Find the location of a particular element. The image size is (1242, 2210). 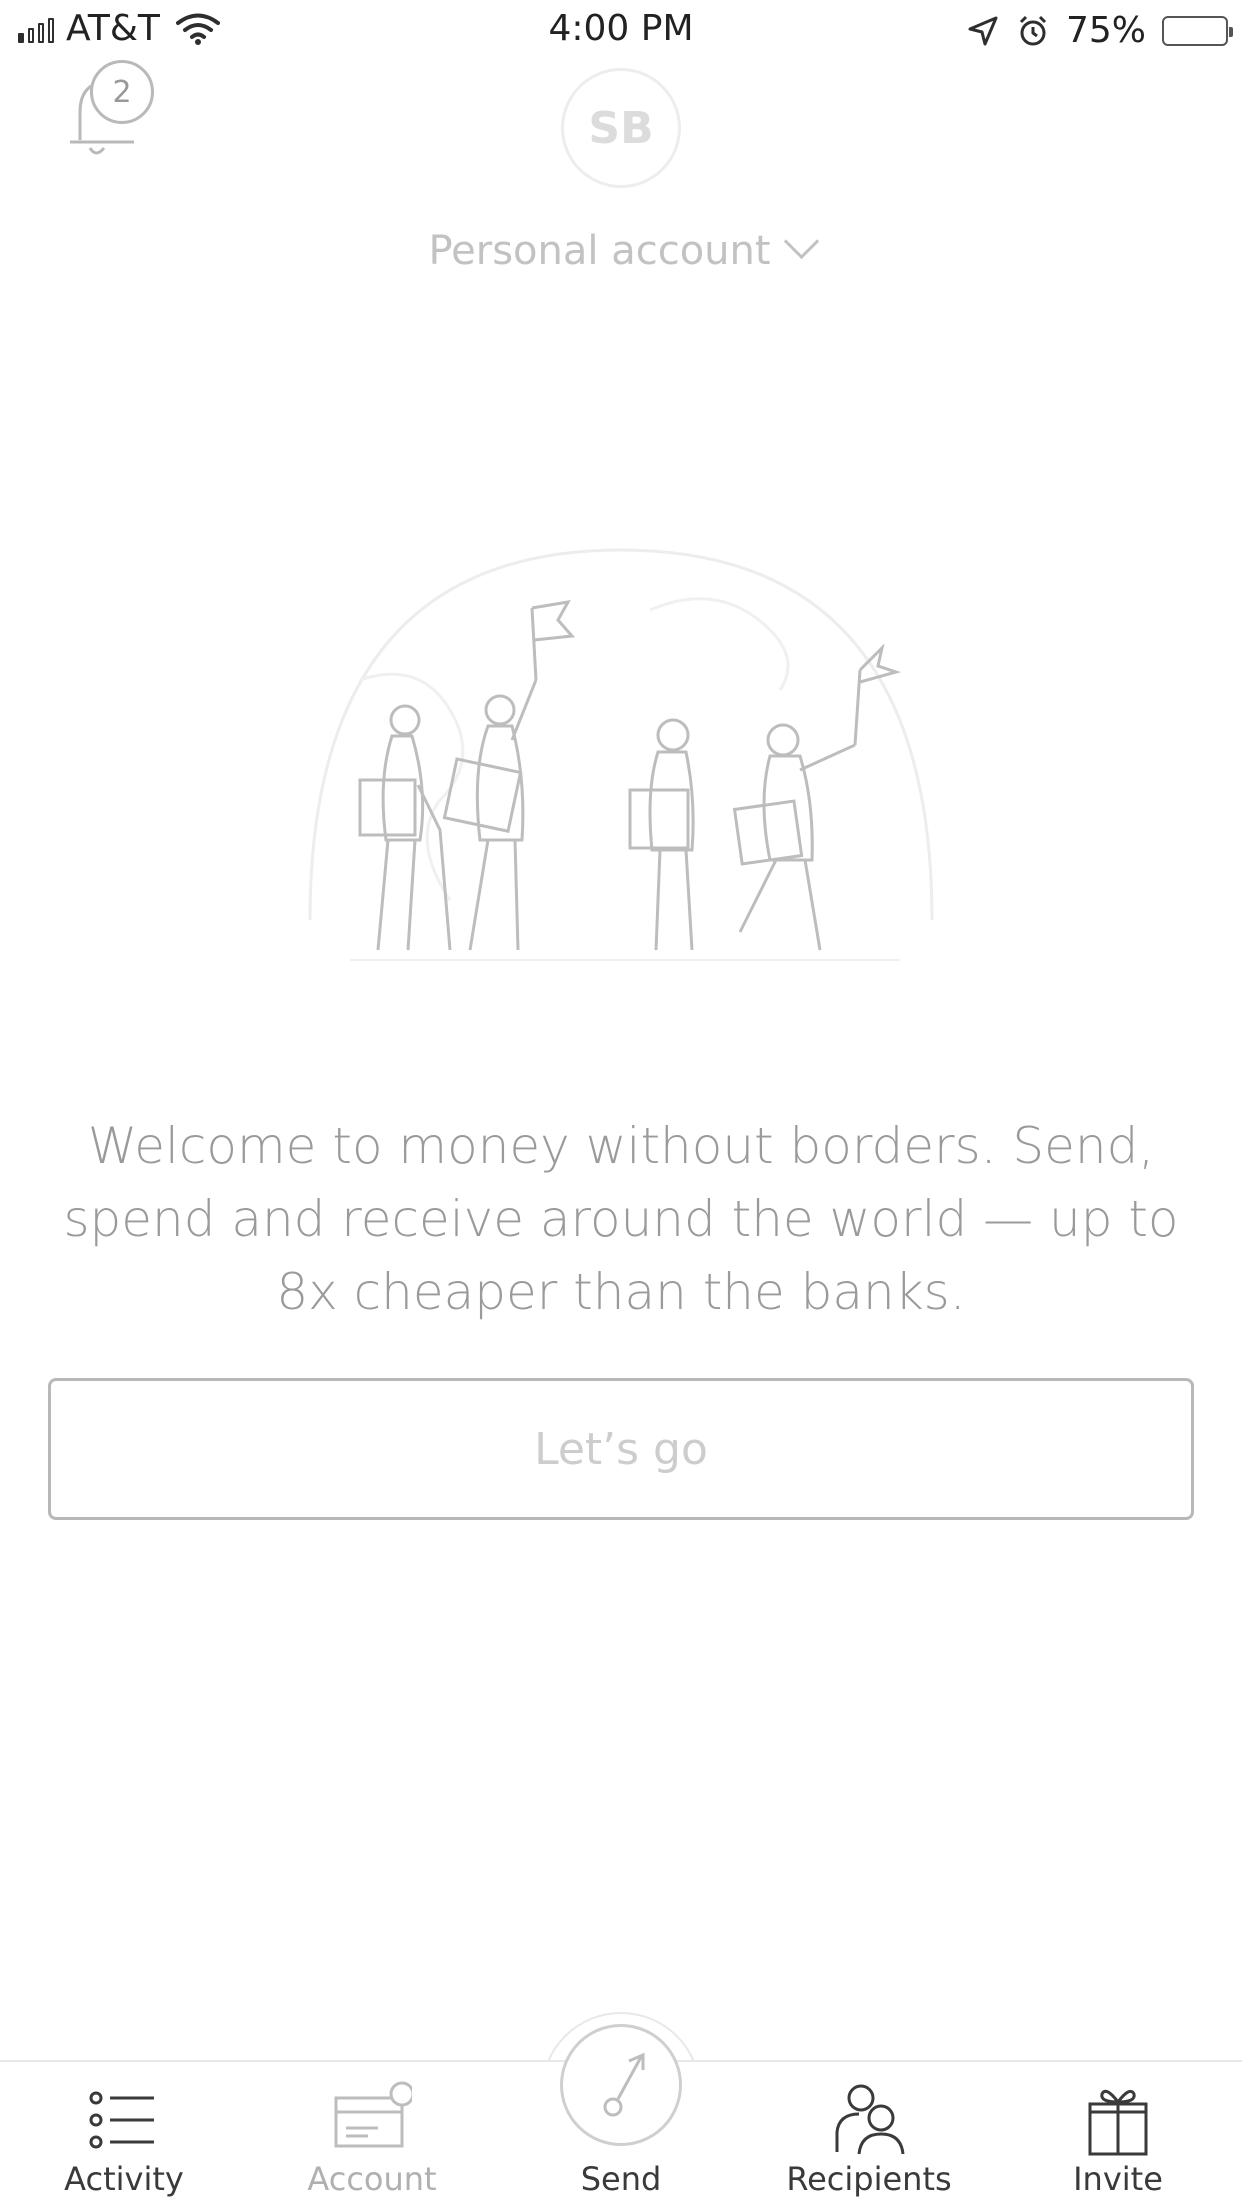

battery-percent: 75% is located at coordinates (1105, 30).